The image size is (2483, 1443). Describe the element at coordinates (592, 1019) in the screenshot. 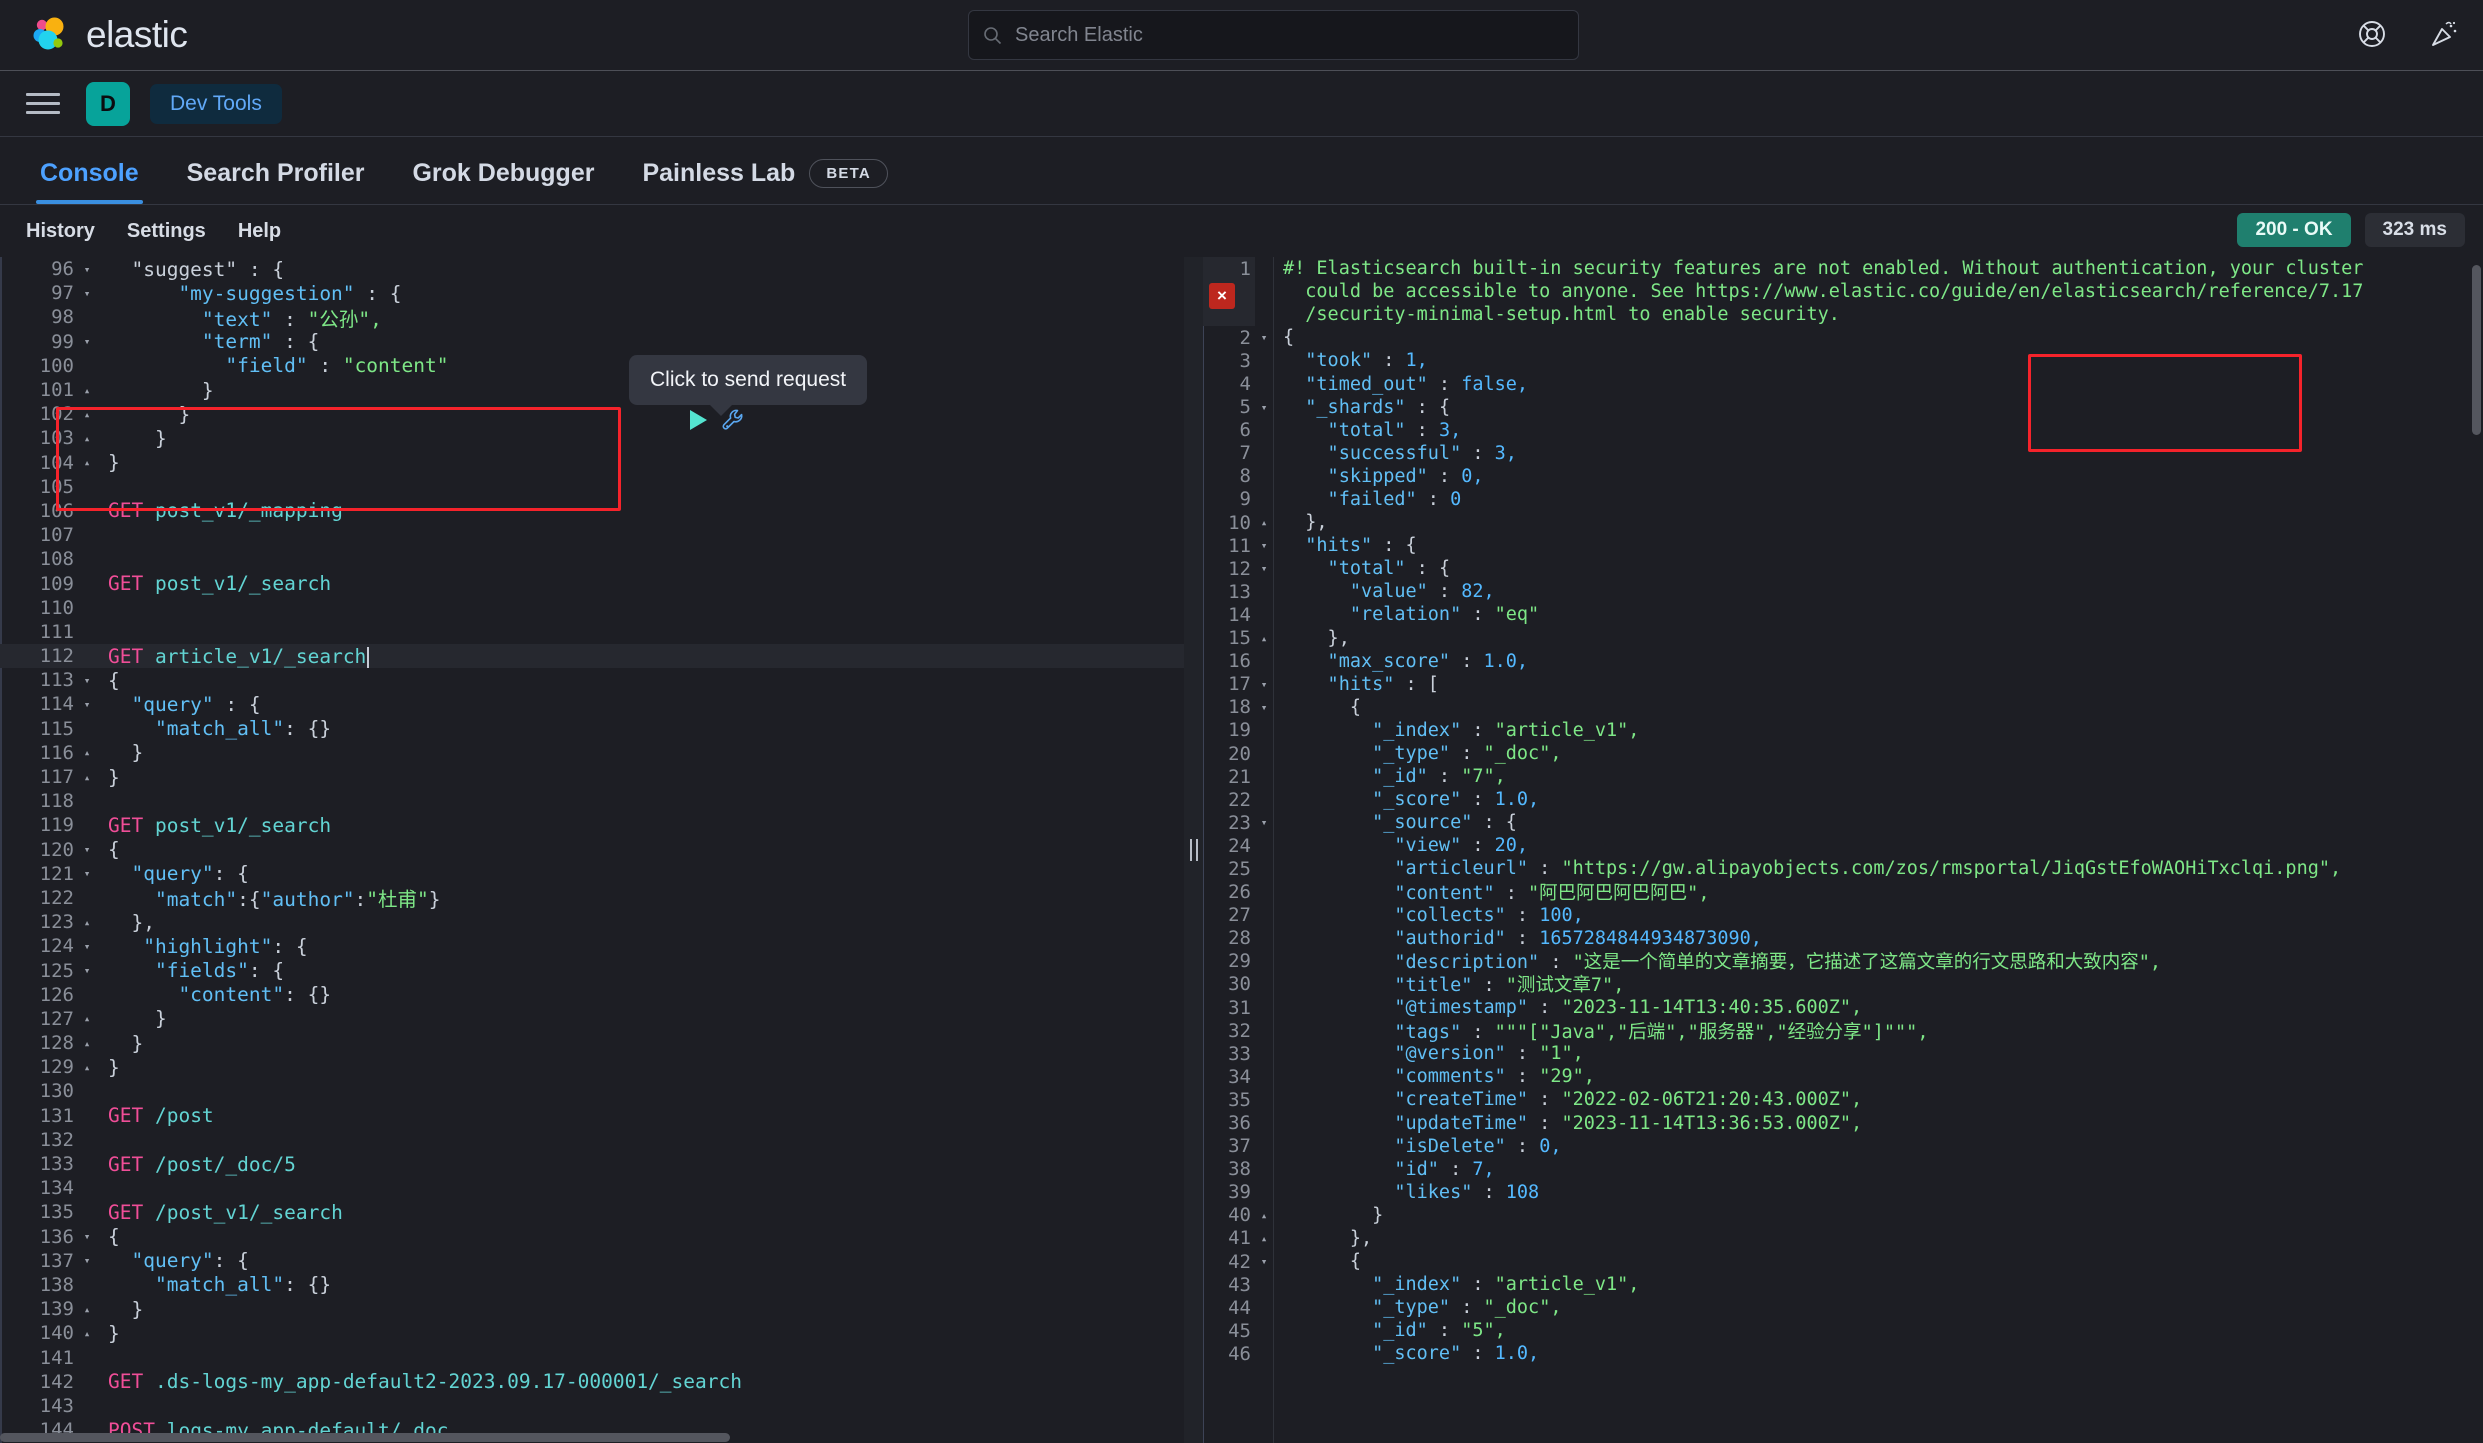

I see `code-line: 127 ▴ }` at that location.